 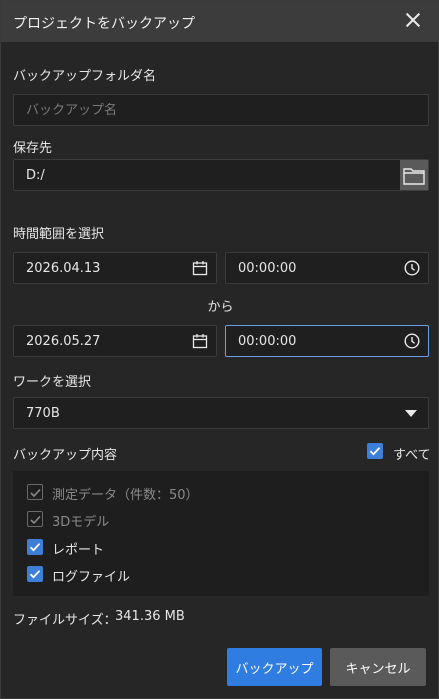 What do you see at coordinates (378, 667) in the screenshot?
I see `cancel-button: キャンセル` at bounding box center [378, 667].